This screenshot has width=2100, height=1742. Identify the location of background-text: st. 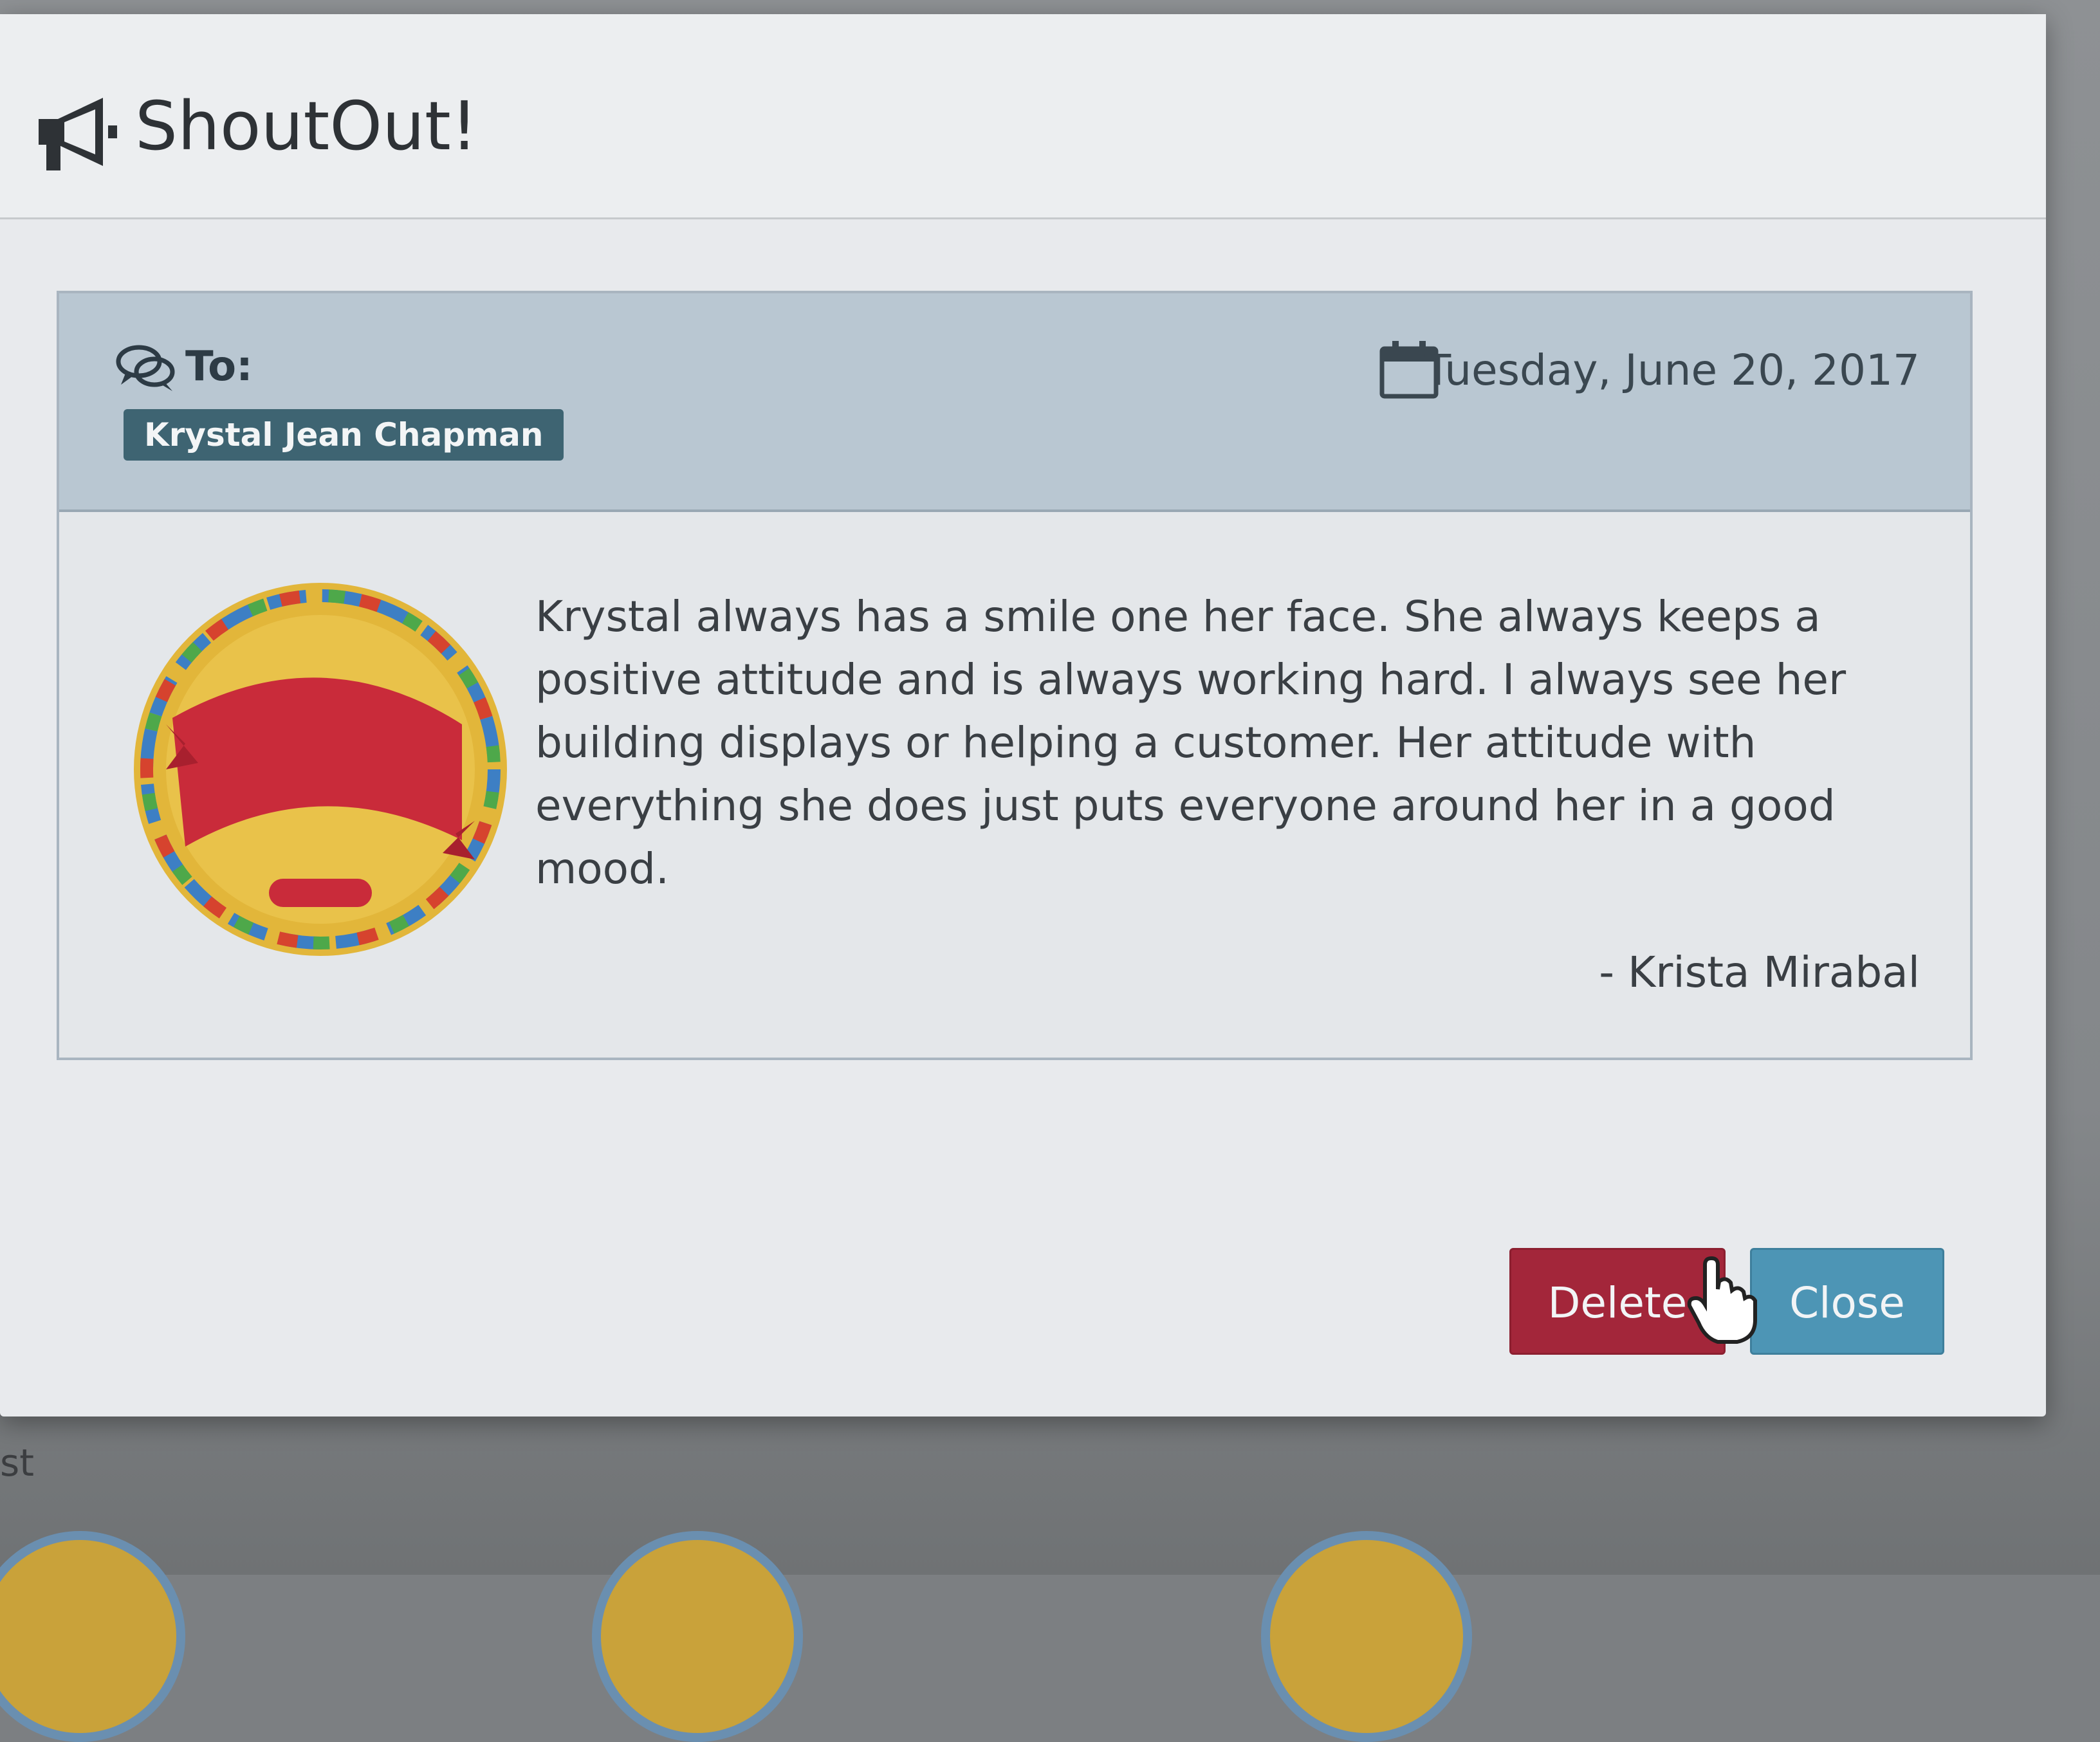
(17, 1463).